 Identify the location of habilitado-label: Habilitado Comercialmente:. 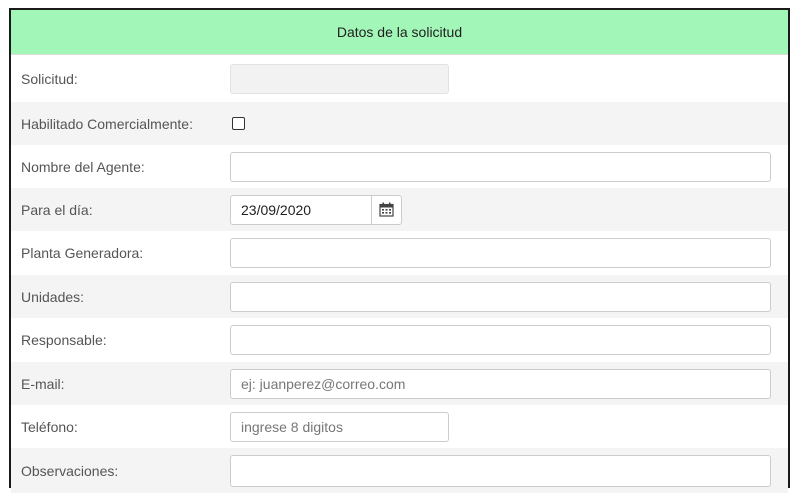
(107, 123).